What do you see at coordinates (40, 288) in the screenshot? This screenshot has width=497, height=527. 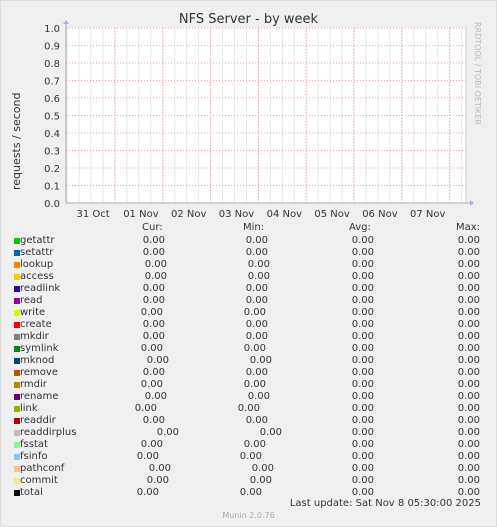 I see `legend-series-name: readlink` at bounding box center [40, 288].